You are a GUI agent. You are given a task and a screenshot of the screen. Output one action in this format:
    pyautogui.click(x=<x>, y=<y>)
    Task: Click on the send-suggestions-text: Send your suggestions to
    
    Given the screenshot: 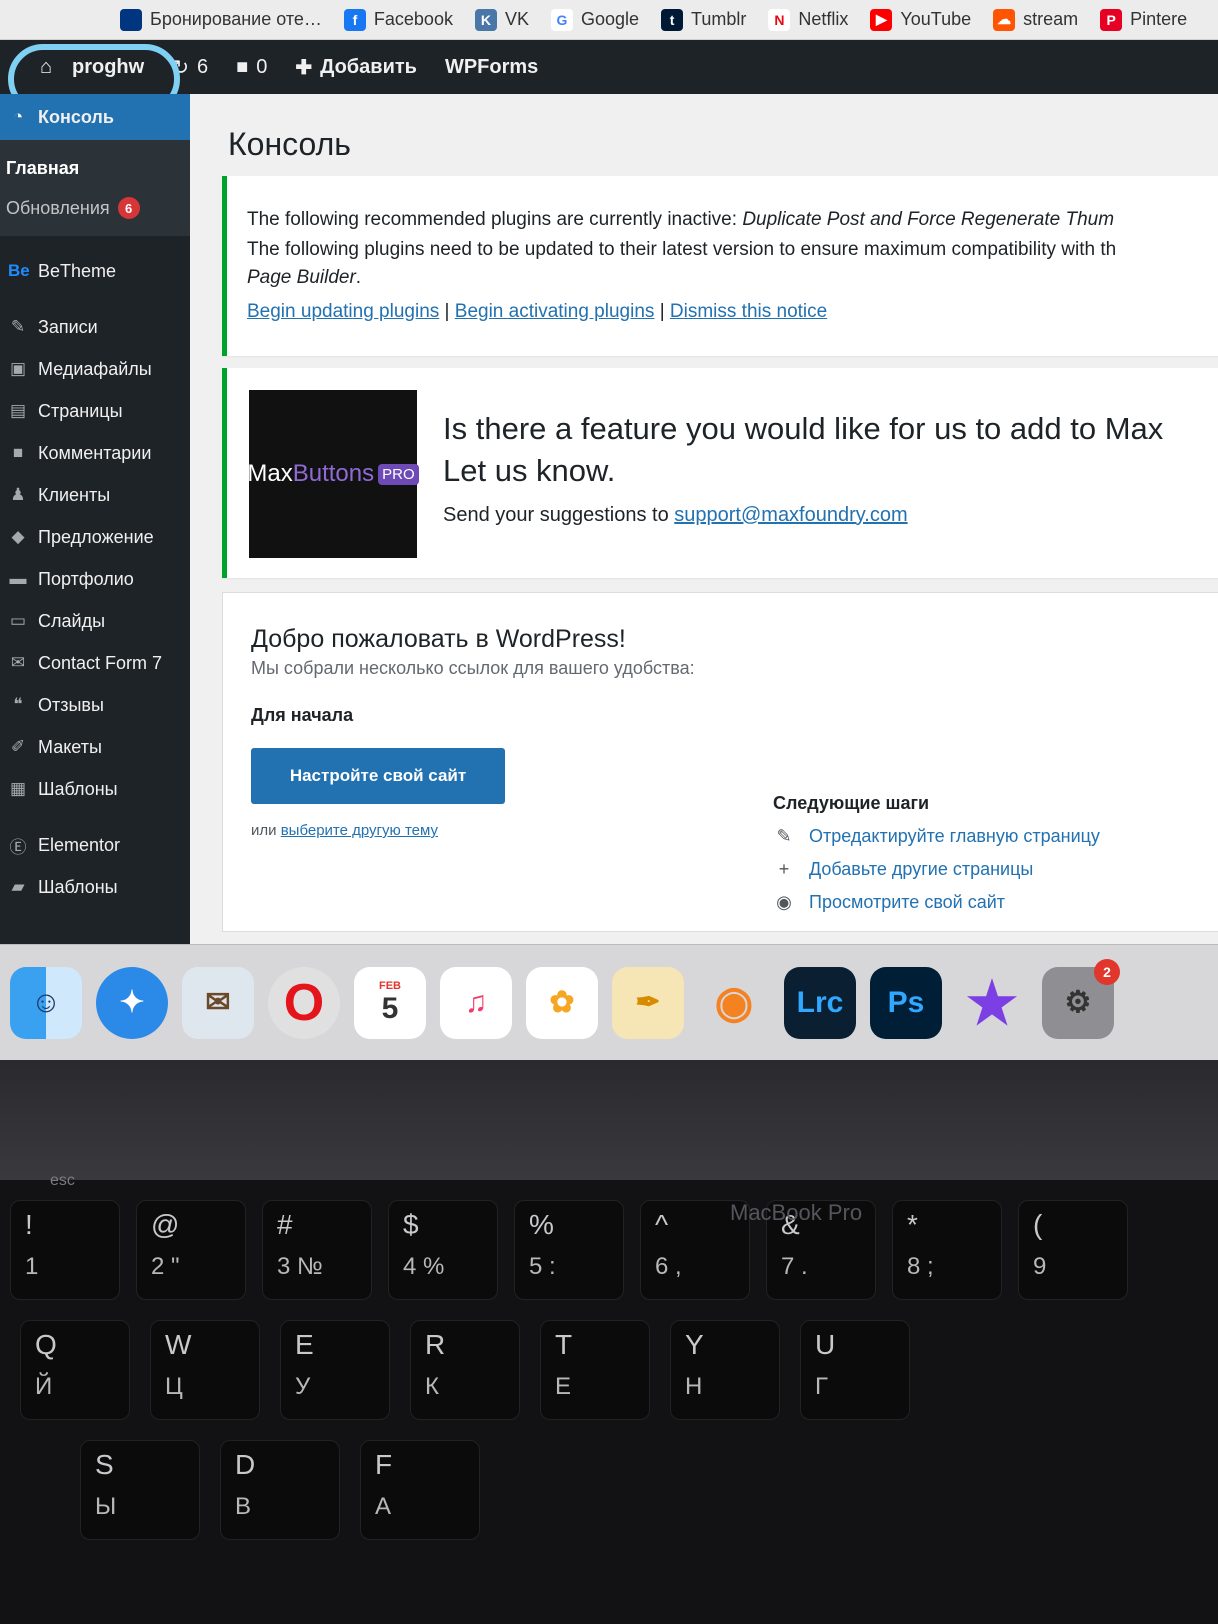 What is the action you would take?
    pyautogui.click(x=559, y=515)
    